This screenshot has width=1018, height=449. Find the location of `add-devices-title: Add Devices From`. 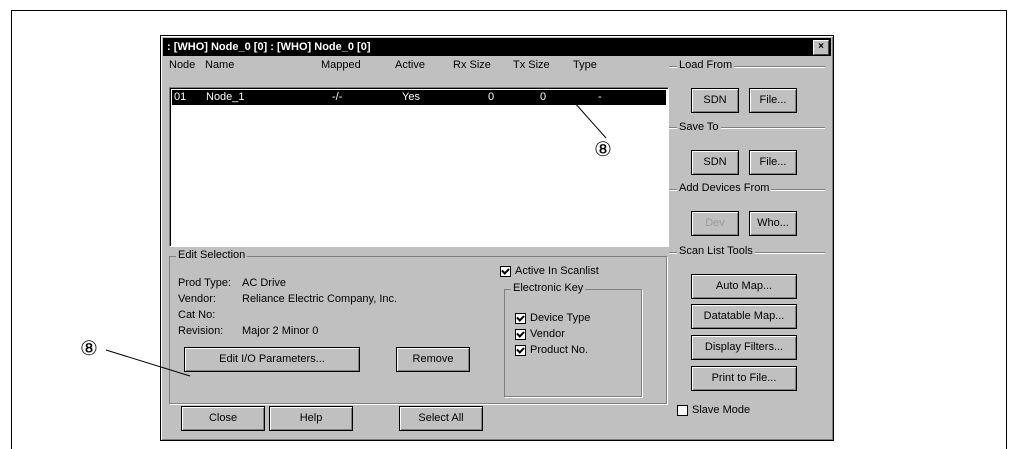

add-devices-title: Add Devices From is located at coordinates (724, 188).